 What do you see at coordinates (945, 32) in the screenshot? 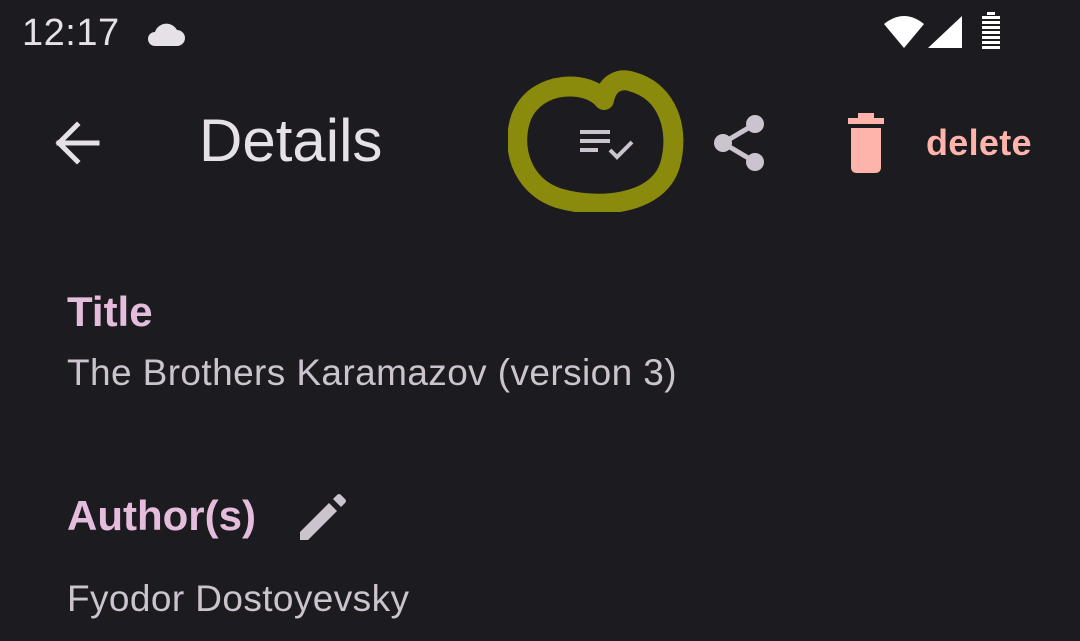
I see `signal-icon` at bounding box center [945, 32].